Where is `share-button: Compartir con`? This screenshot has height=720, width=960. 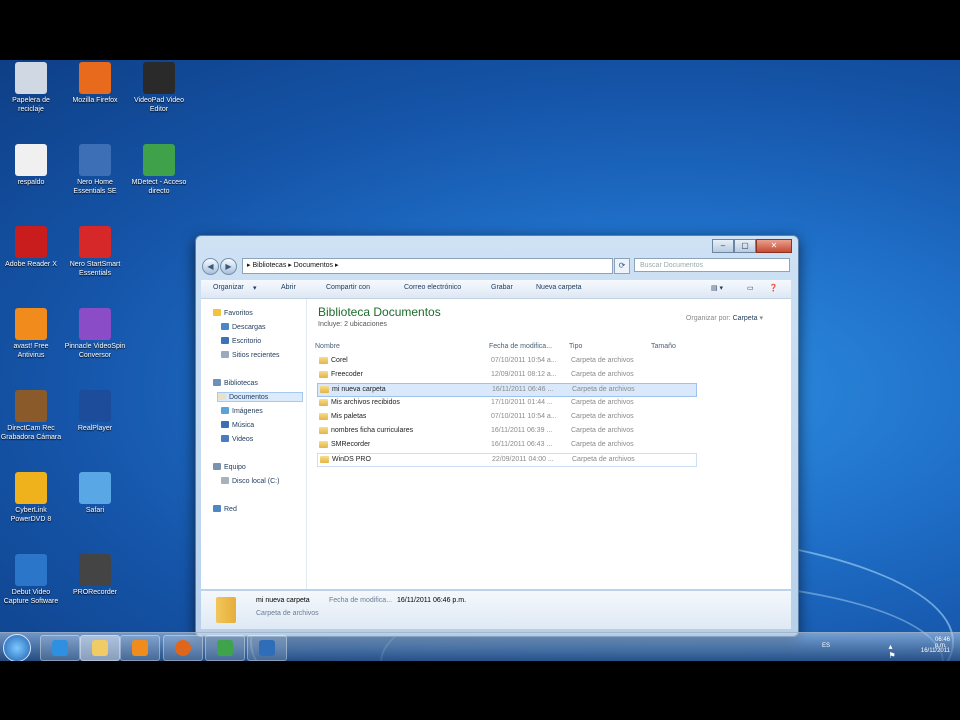 share-button: Compartir con is located at coordinates (348, 287).